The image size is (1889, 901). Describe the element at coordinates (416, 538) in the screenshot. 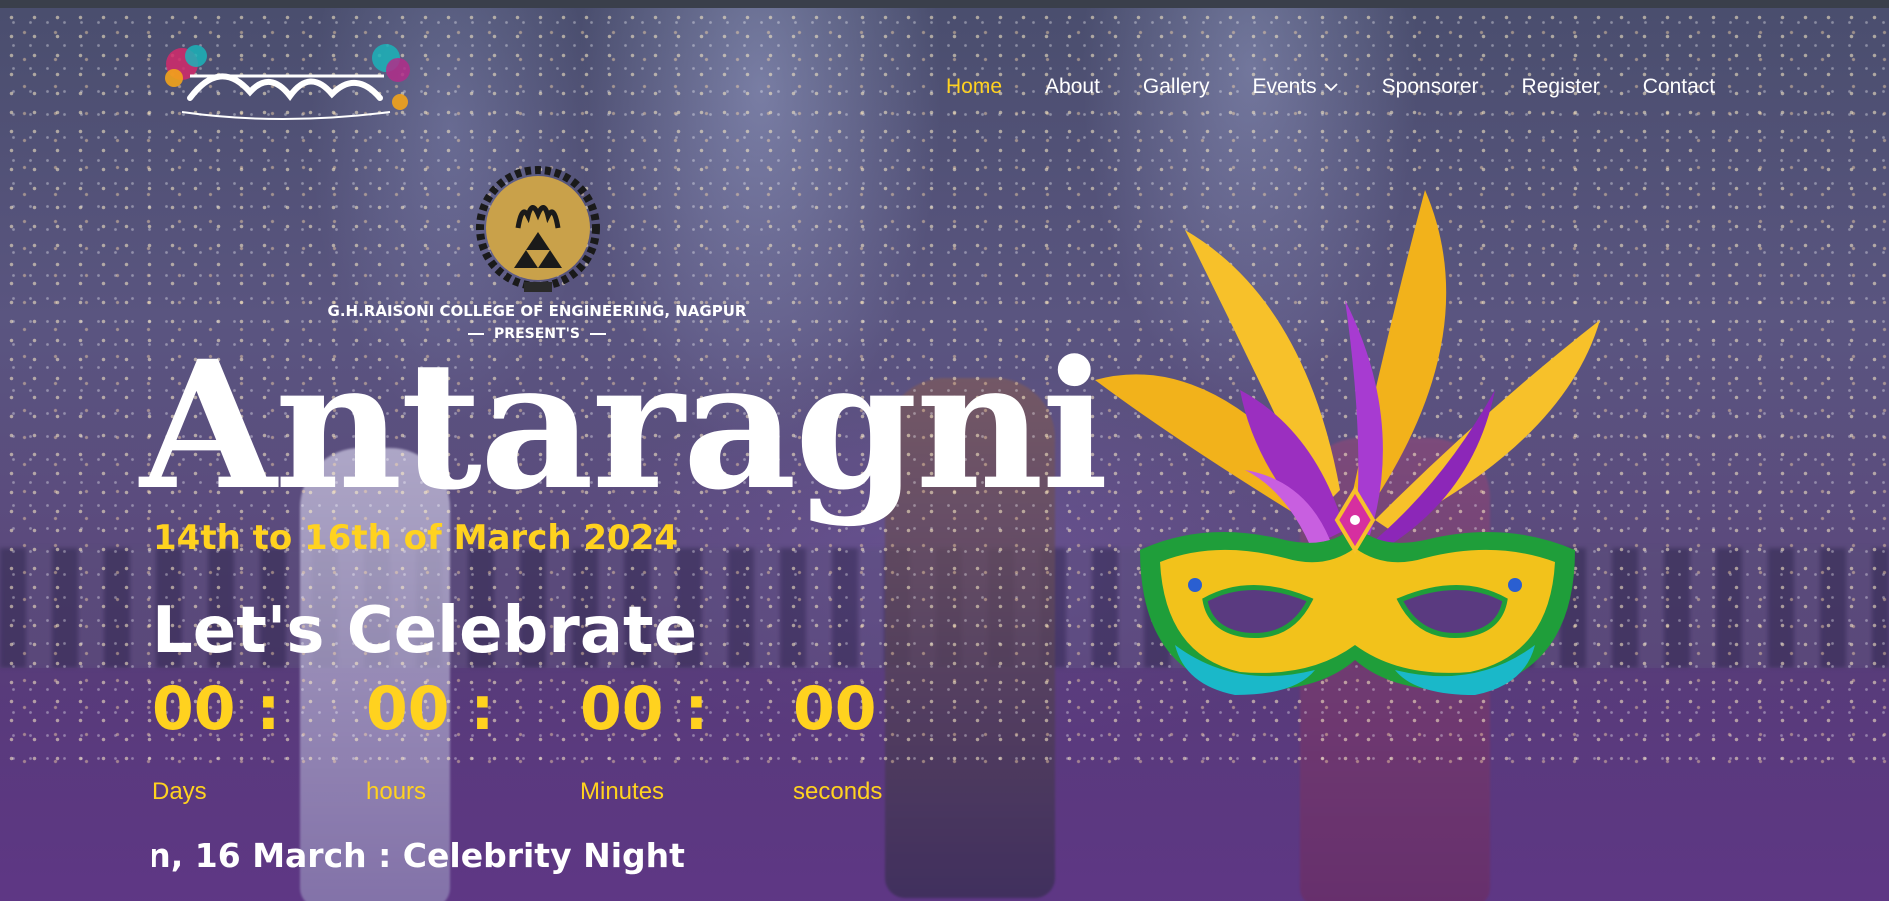

I see `event-dates: 14th to 16th of March 2024` at that location.